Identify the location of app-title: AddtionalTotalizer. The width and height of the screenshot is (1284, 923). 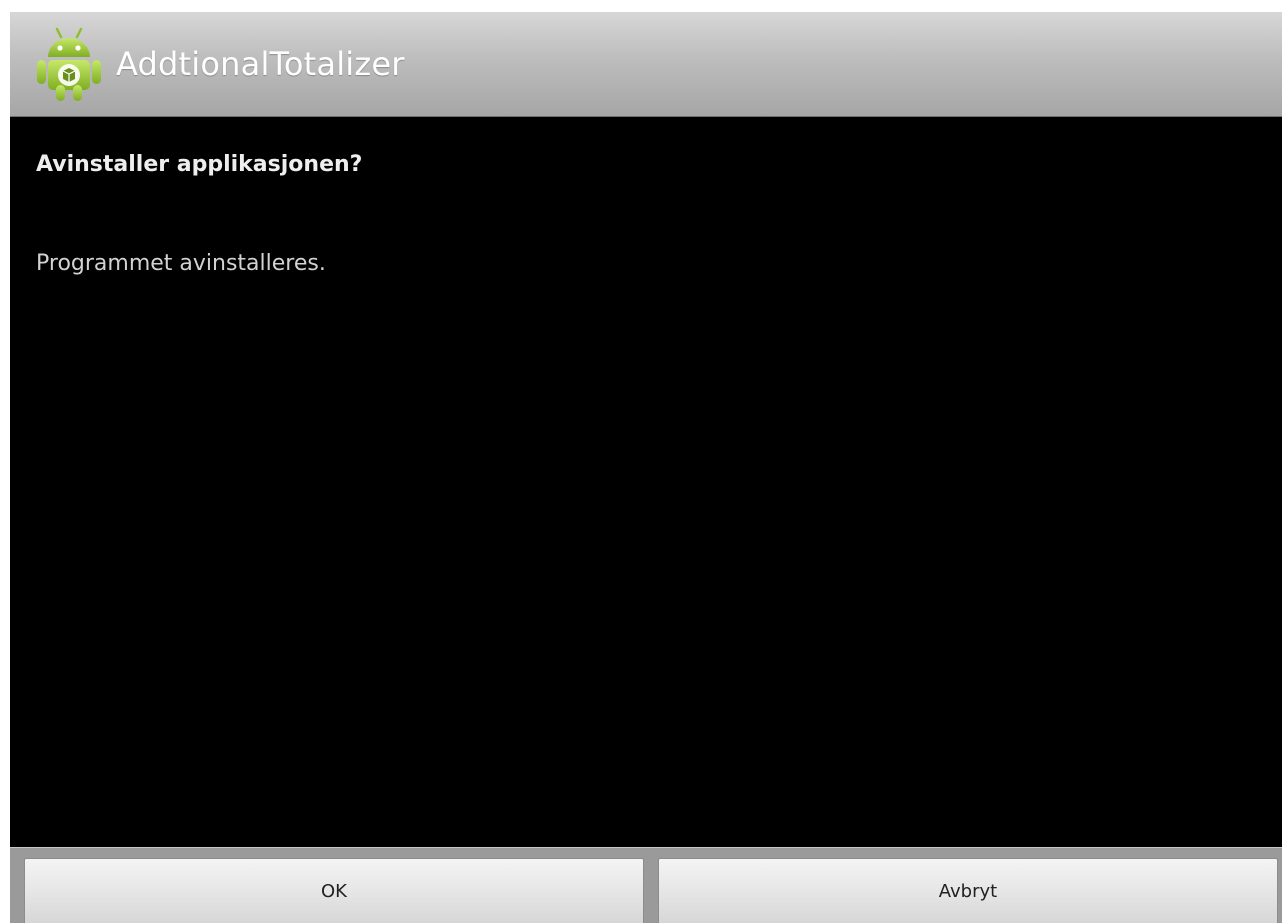
(260, 64).